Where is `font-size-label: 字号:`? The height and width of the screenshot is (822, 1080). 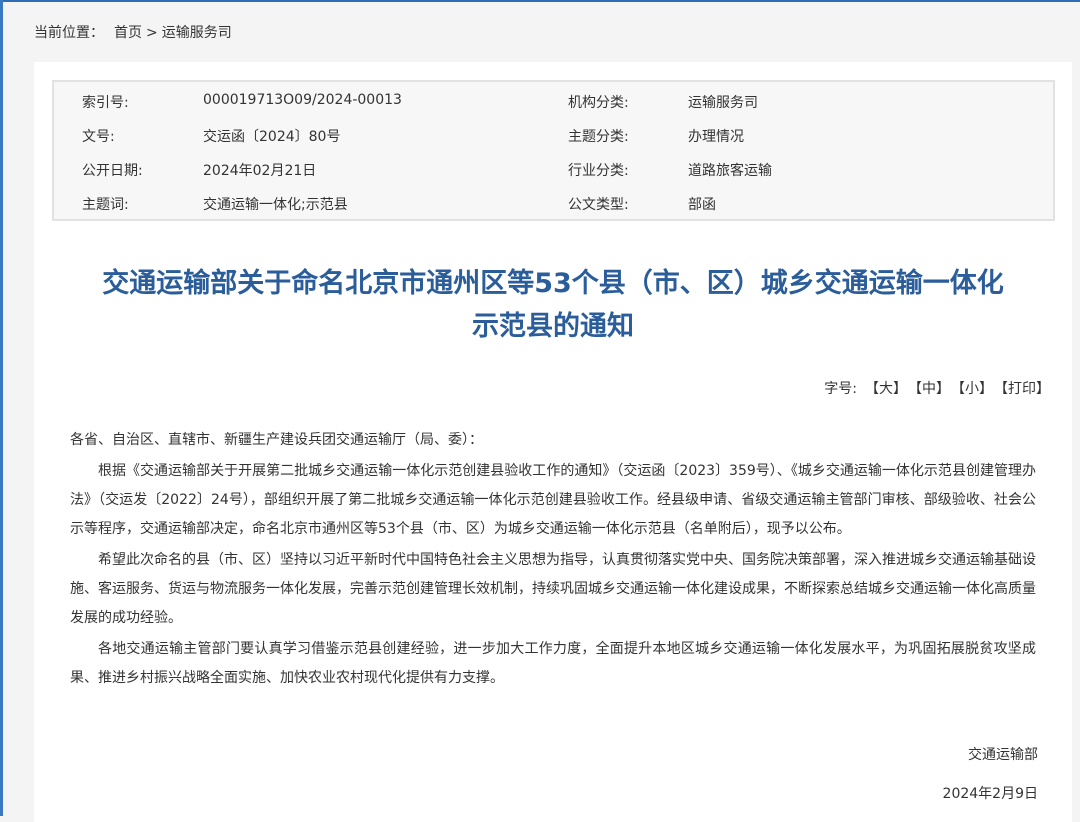 font-size-label: 字号: is located at coordinates (840, 389).